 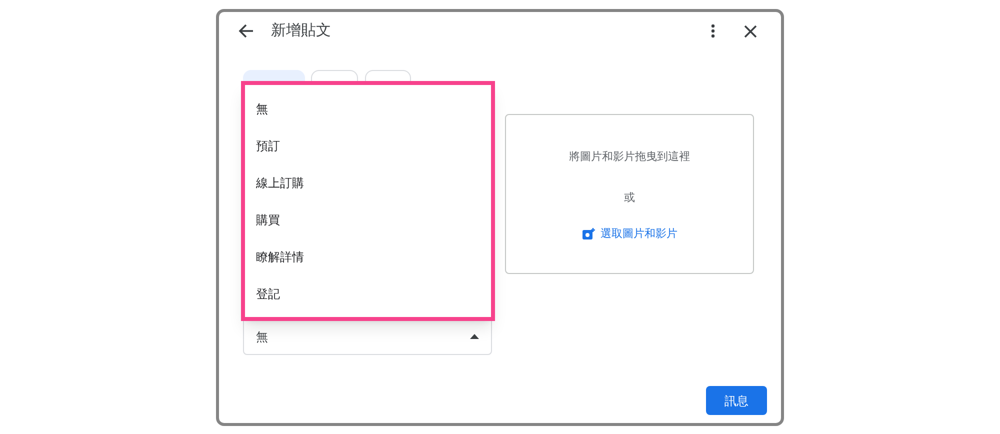 I want to click on media-drop-zone: 將圖片和影片拖曳到這裡 或 選取圖片和影片, so click(x=629, y=194).